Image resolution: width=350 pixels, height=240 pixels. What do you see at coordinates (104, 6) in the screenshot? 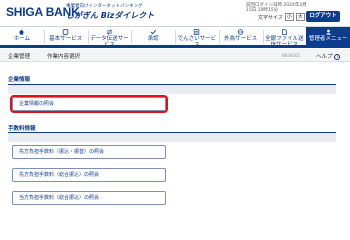
I see `tagline: 事業者向けインターネットバンキング` at bounding box center [104, 6].